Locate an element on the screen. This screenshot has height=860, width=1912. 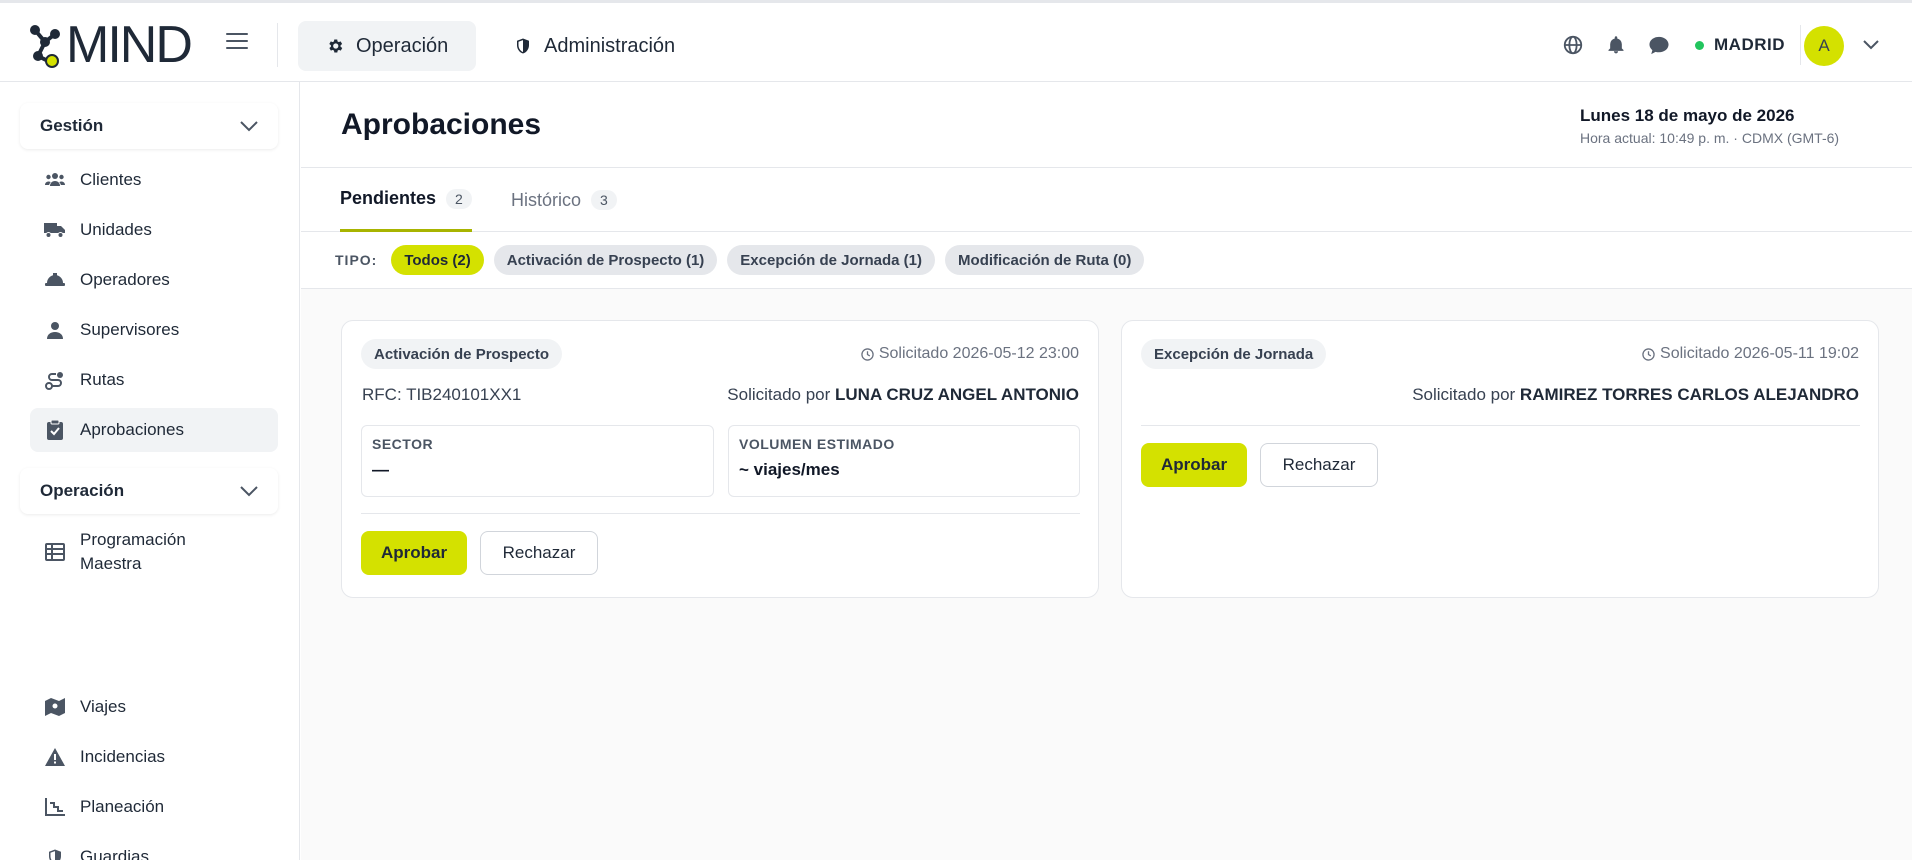
globe-icon is located at coordinates (1573, 45).